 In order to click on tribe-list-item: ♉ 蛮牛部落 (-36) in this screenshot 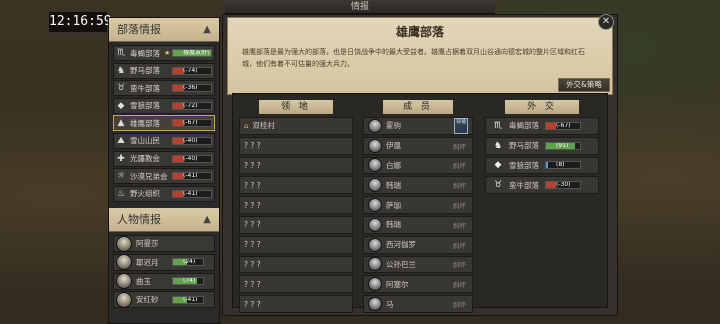, I will do `click(164, 88)`.